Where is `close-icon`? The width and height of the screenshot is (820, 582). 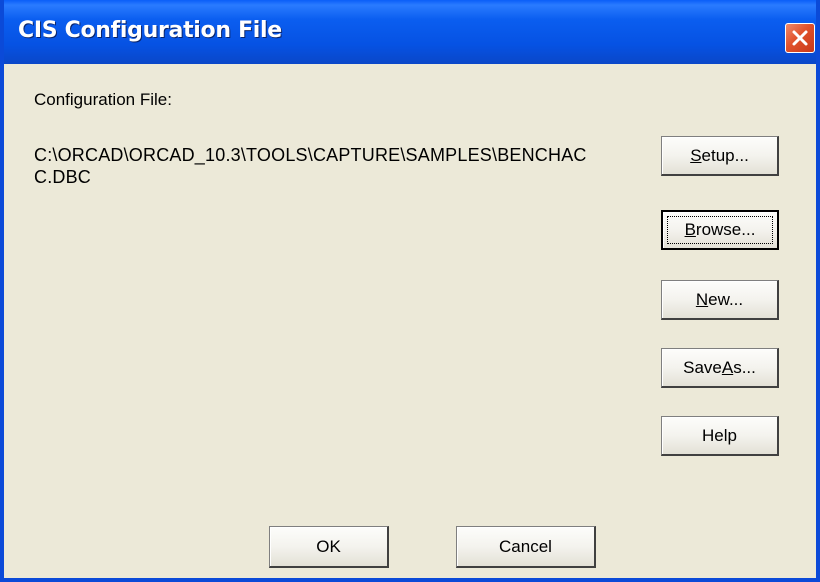
close-icon is located at coordinates (800, 38).